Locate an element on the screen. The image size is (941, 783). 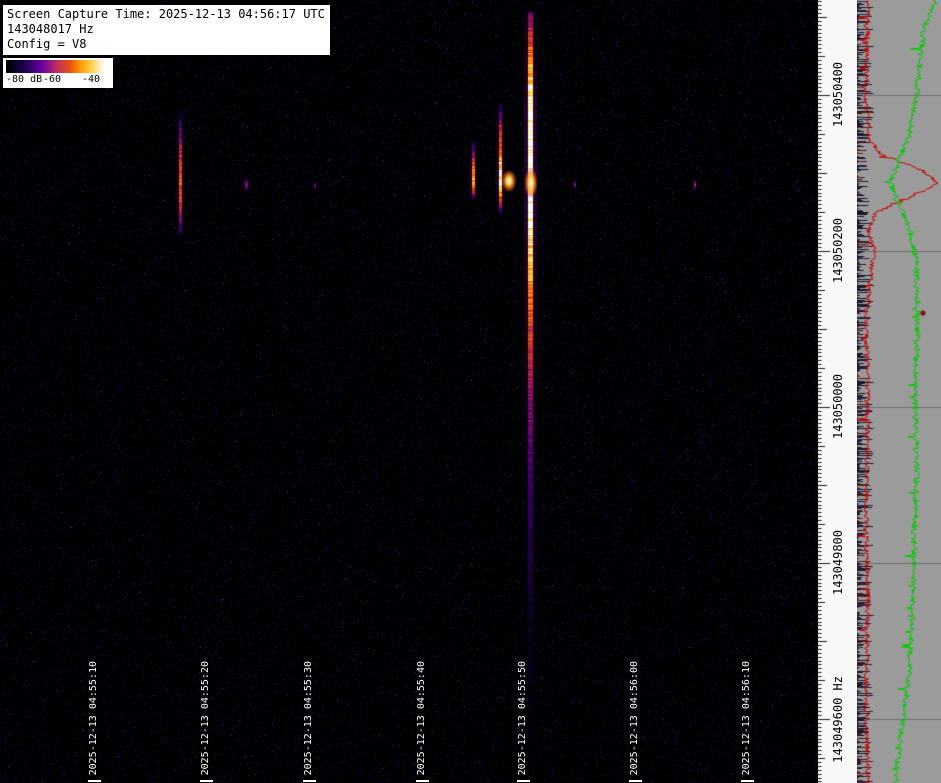
color-scale-legend: -80 dB -60 -40 is located at coordinates (58, 73).